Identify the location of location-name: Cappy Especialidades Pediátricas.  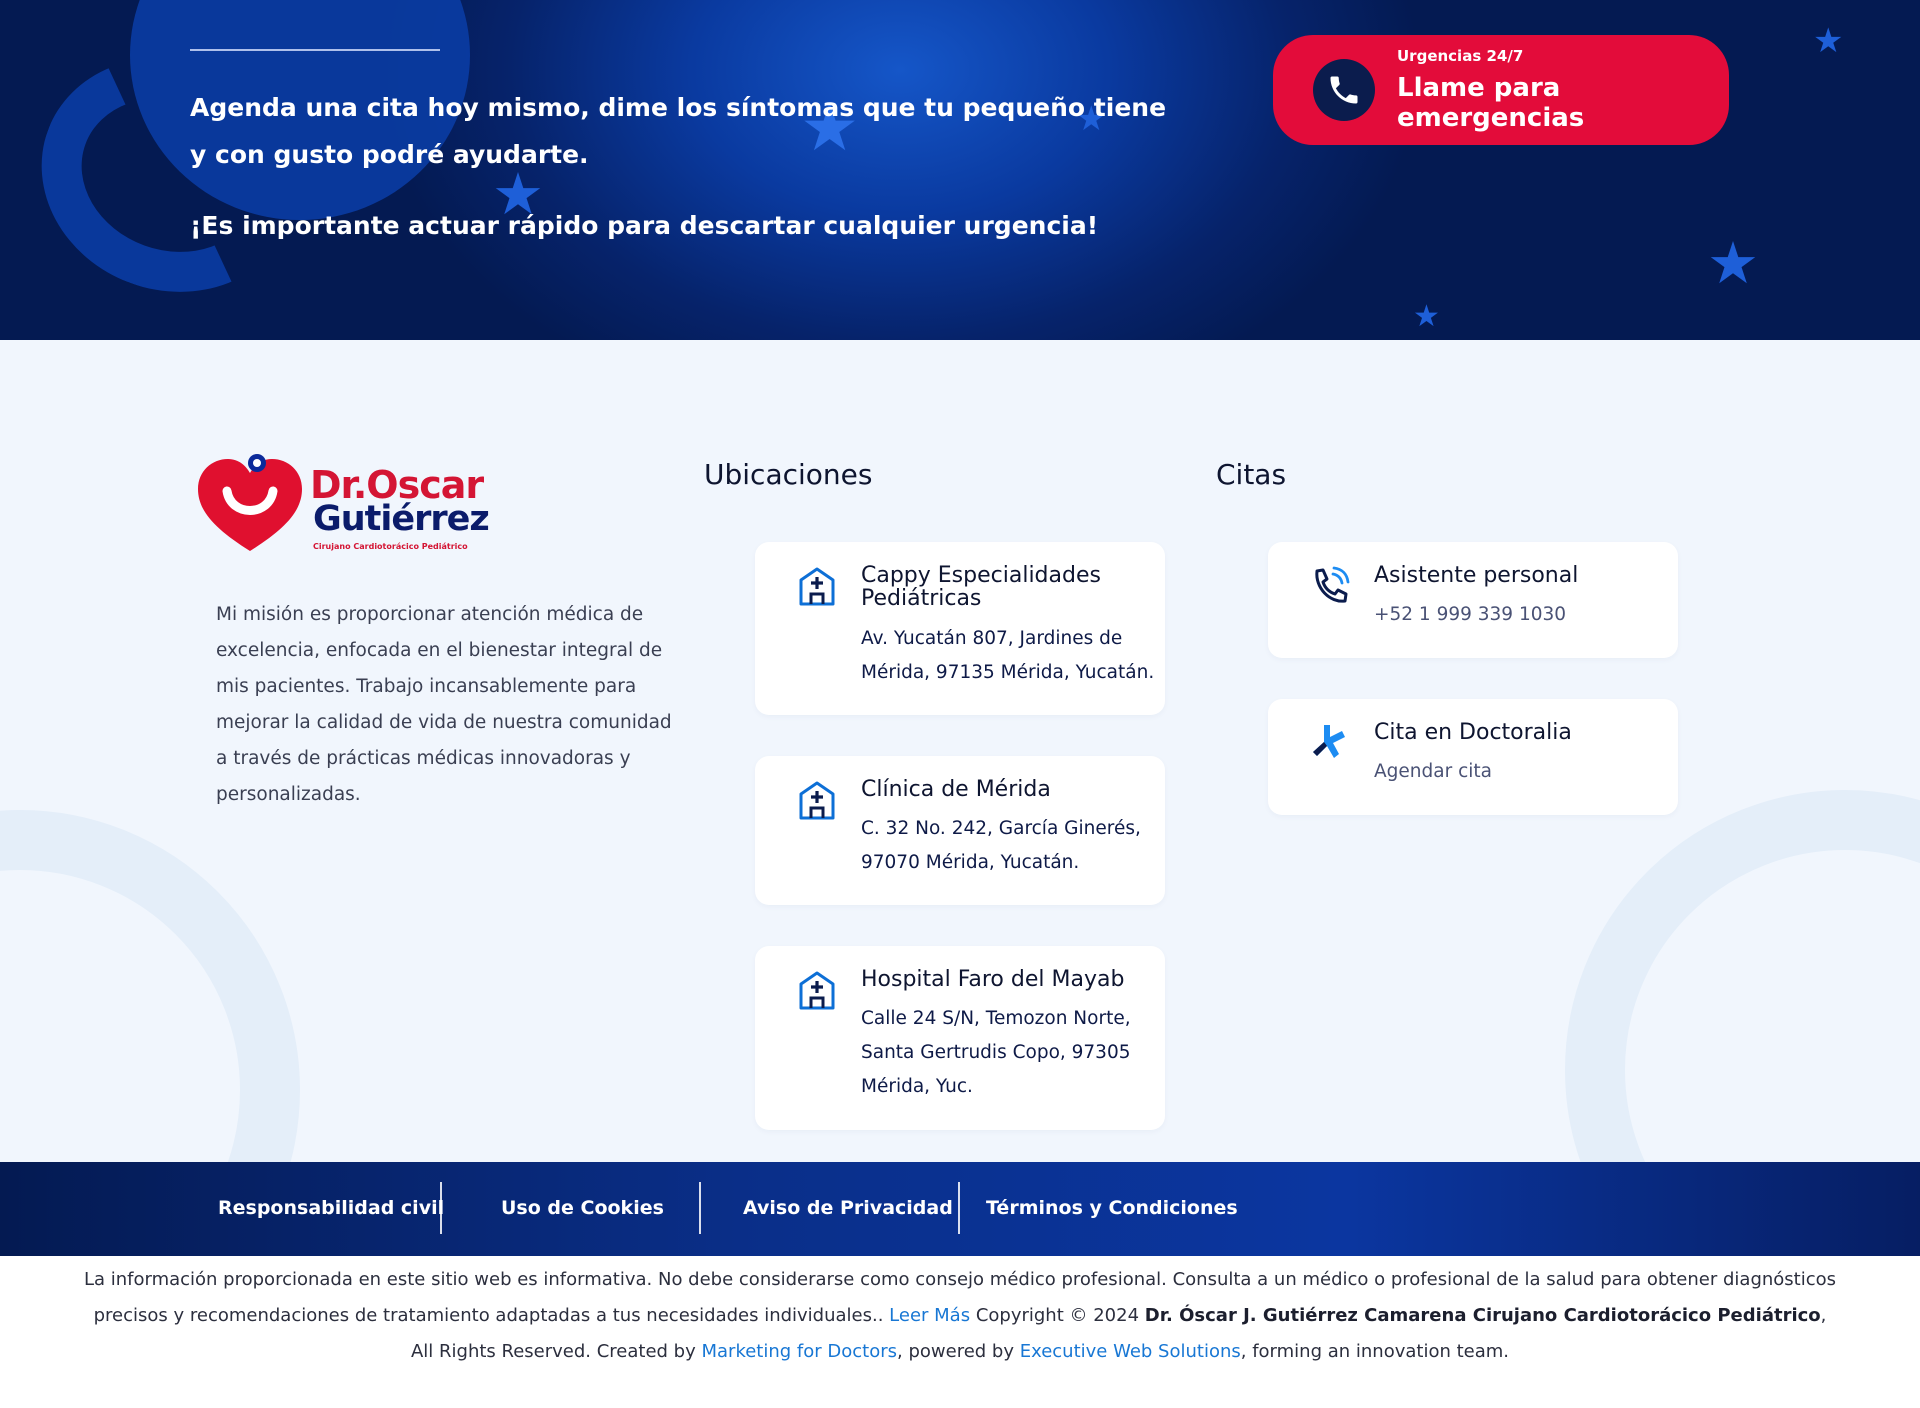
(981, 587).